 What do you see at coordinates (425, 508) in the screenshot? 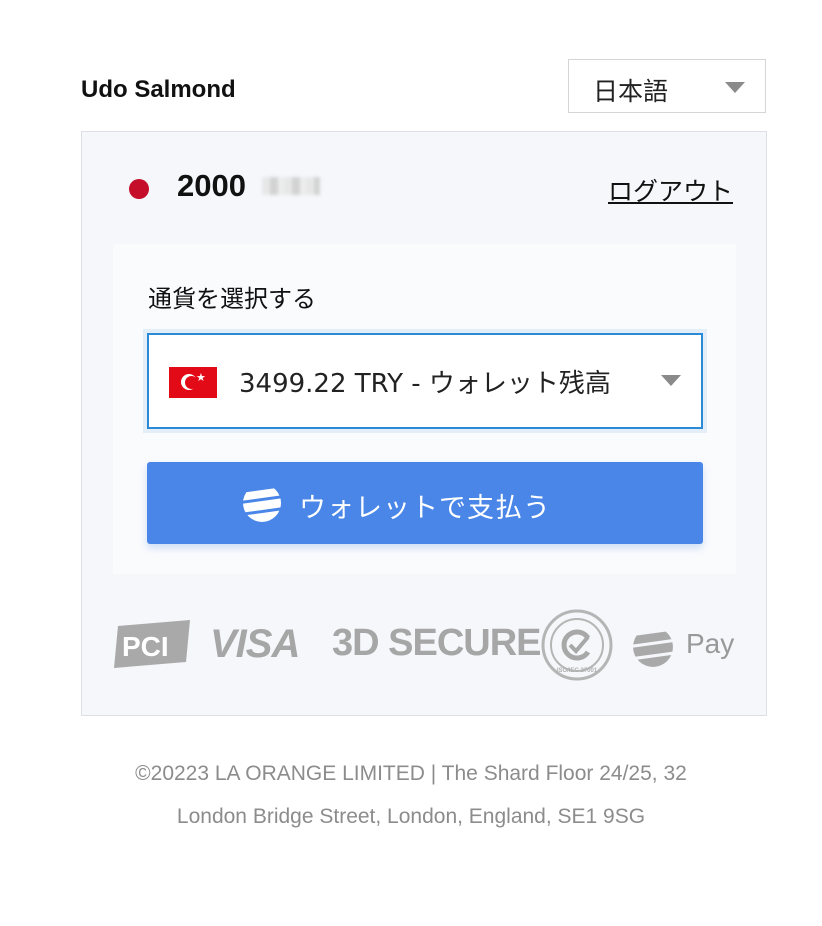
I see `pay-button-label: ウォレットで支払う` at bounding box center [425, 508].